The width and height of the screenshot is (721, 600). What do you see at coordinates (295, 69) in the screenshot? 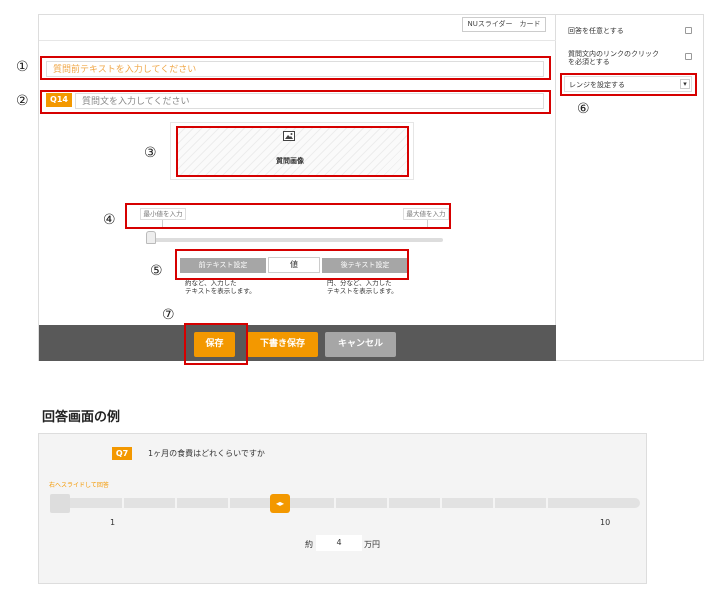
I see `pre-question-text-input` at bounding box center [295, 69].